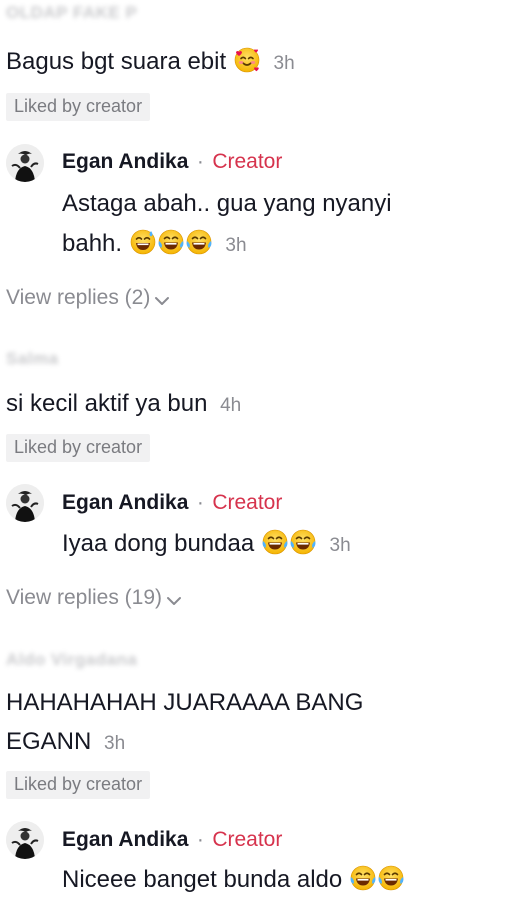 The height and width of the screenshot is (900, 509). I want to click on reply-text-line: Niceee banget bunda aldo, so click(233, 880).